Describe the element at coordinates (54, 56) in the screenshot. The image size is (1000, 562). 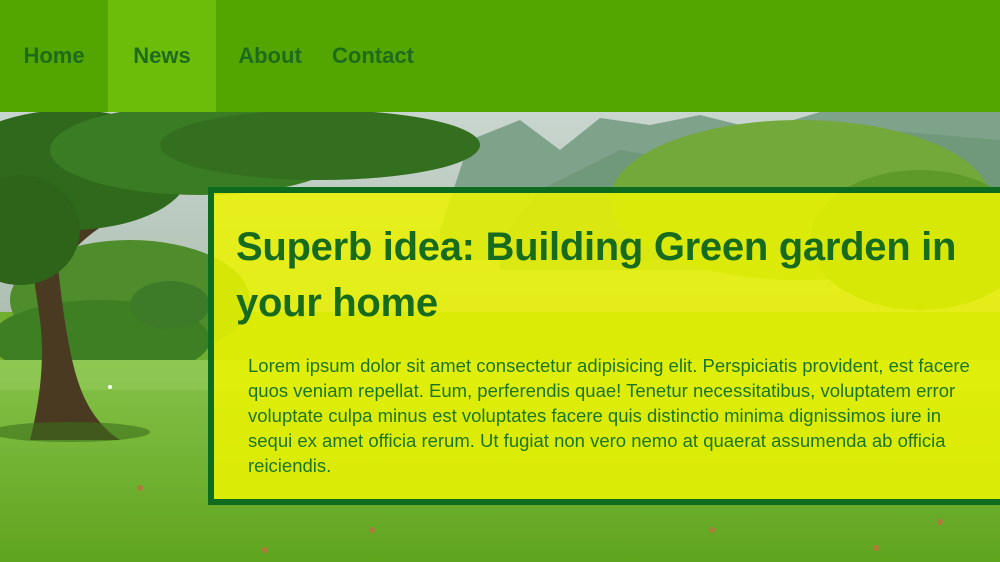
I see `nav-item-home: Home` at that location.